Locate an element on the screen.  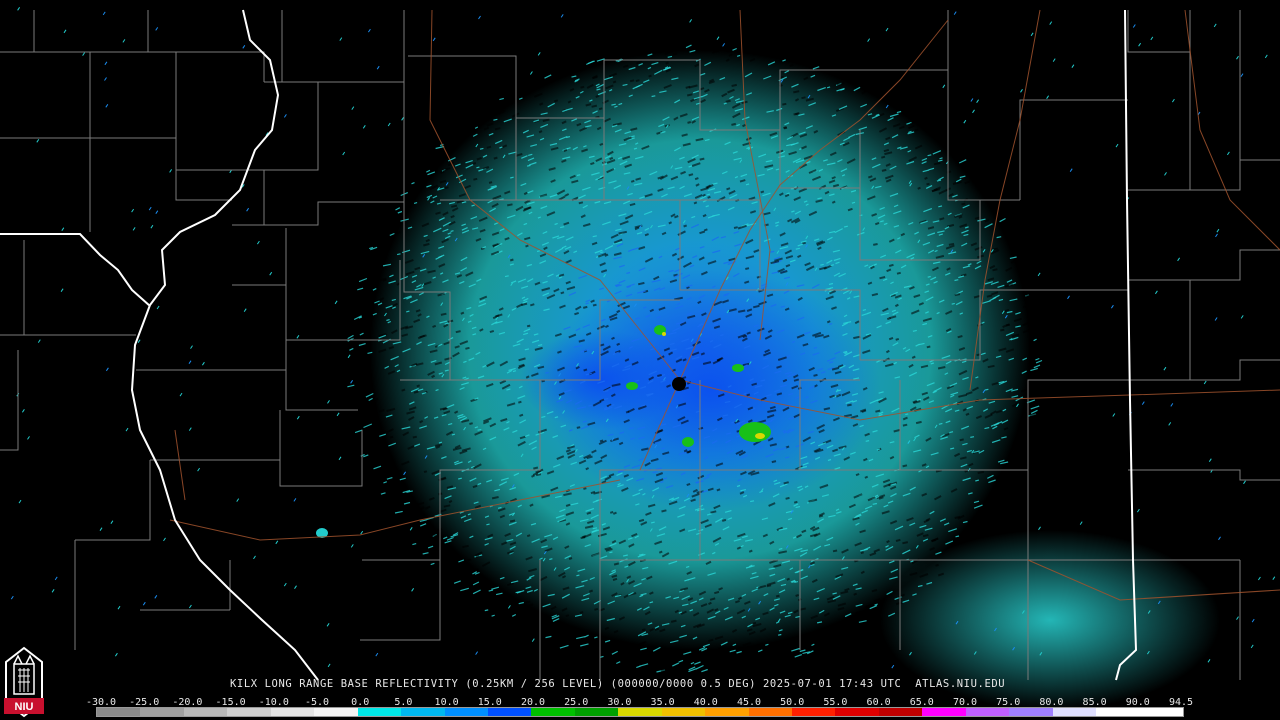
niu-logo: NIU is located at coordinates (24, 682).